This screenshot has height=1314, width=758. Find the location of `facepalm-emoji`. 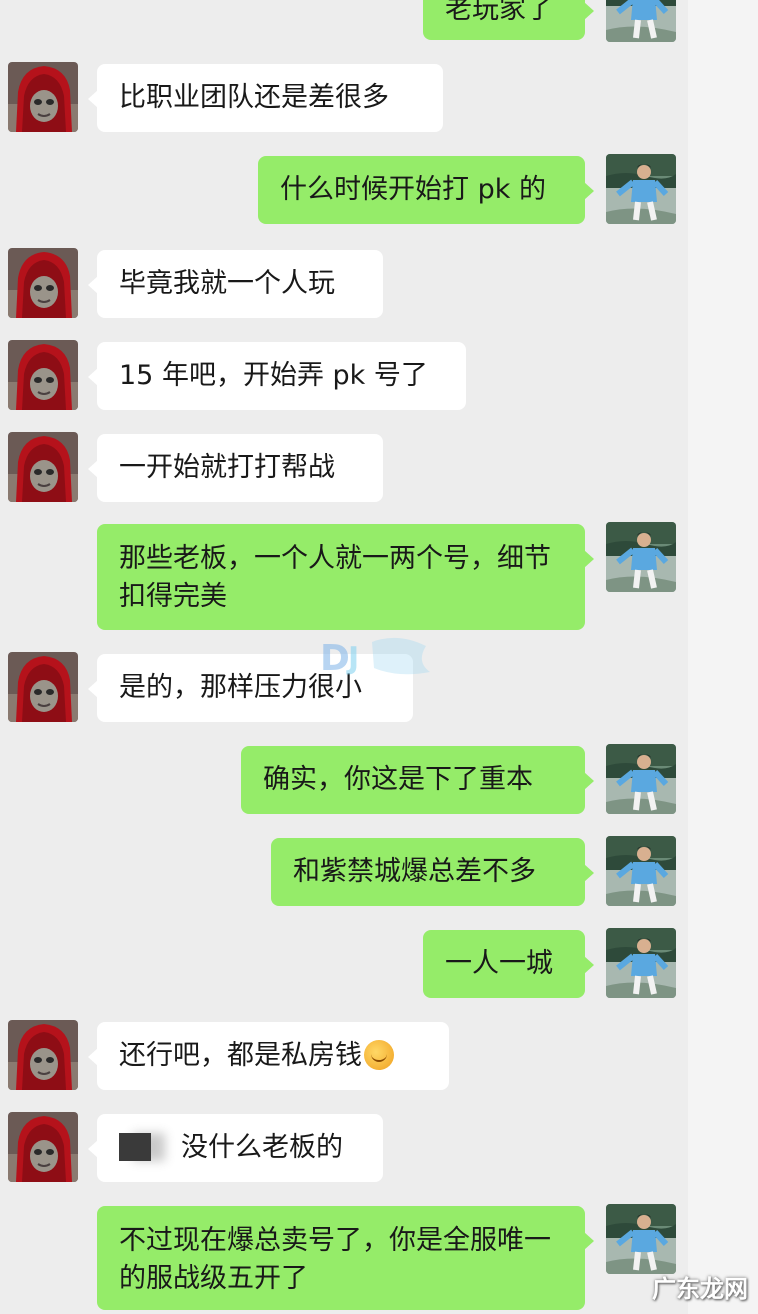

facepalm-emoji is located at coordinates (379, 1055).